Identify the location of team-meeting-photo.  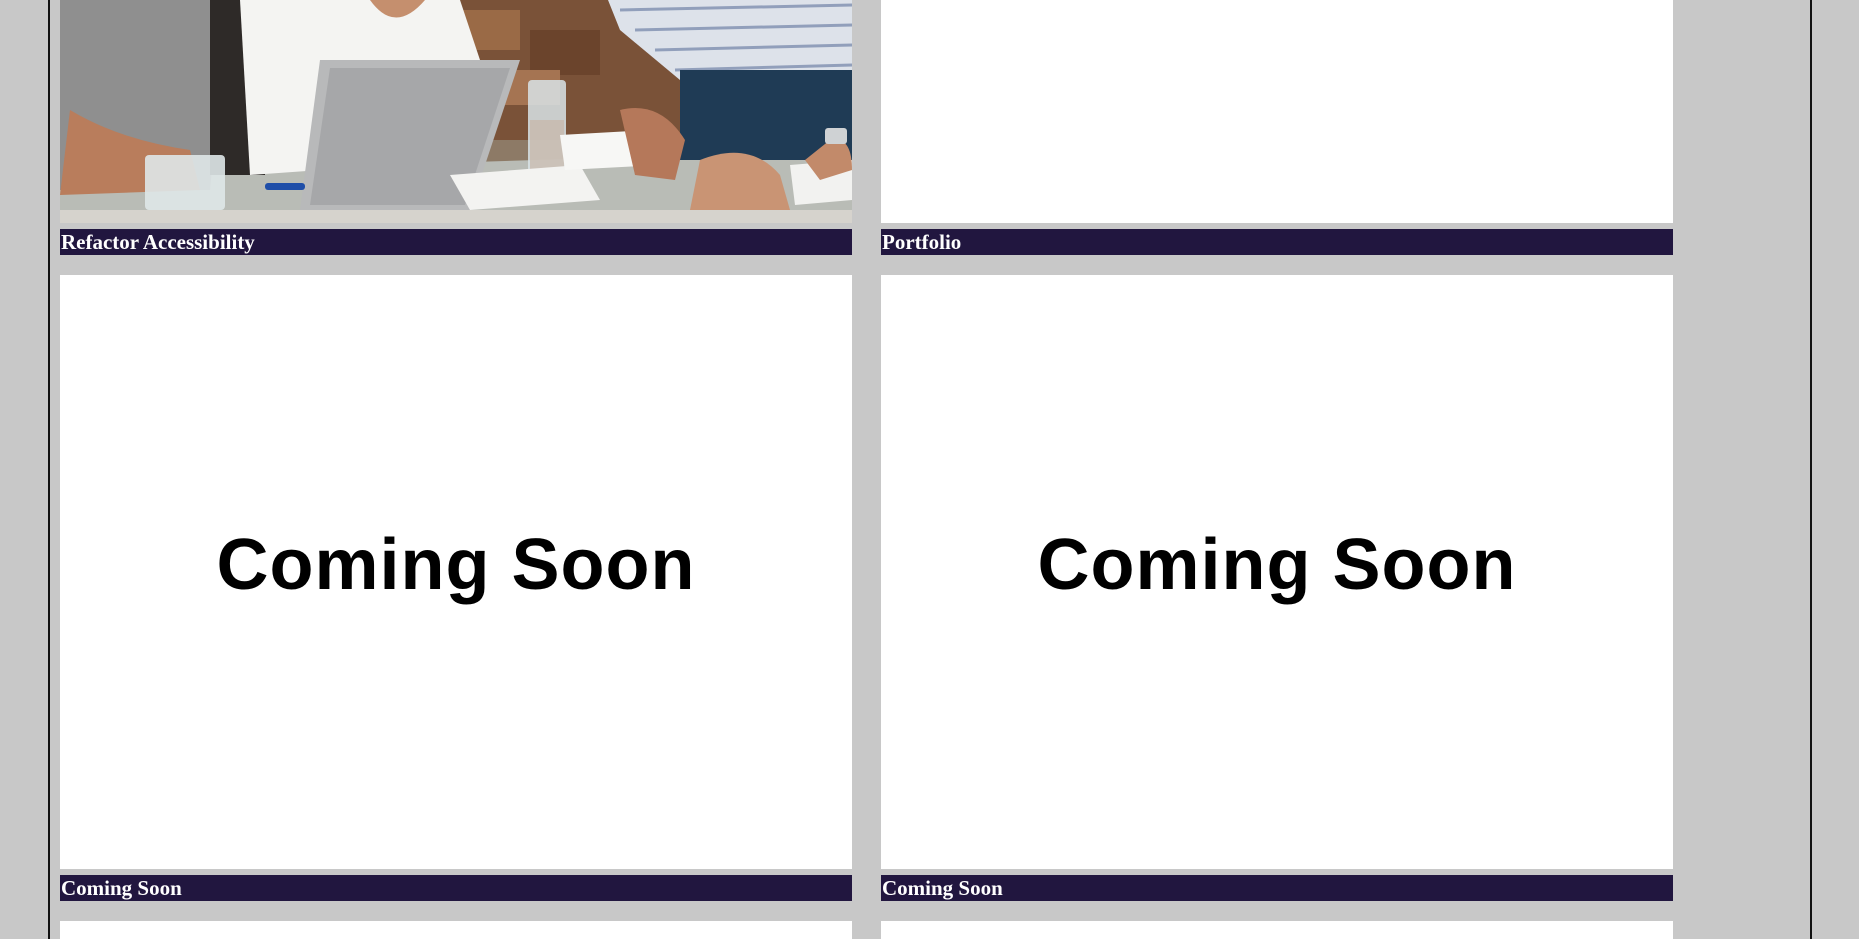
(456, 105).